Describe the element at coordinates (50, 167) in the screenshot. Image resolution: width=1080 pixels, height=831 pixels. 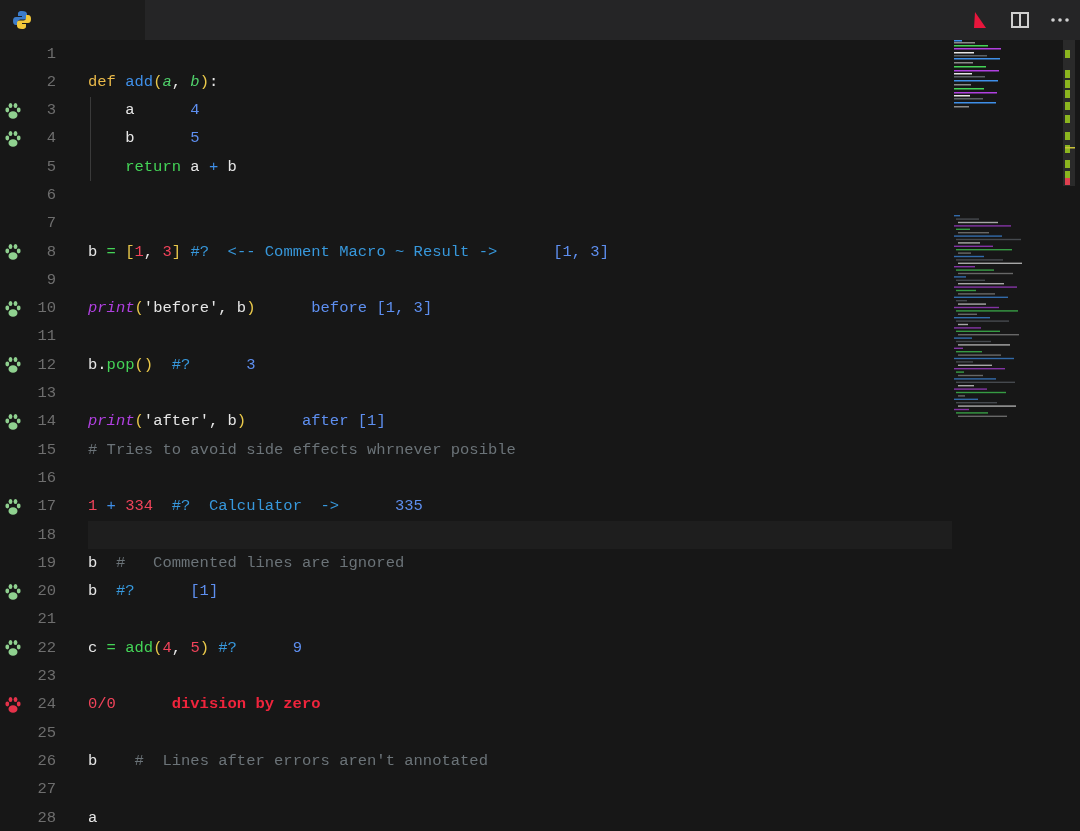
I see `line-number: 5` at that location.